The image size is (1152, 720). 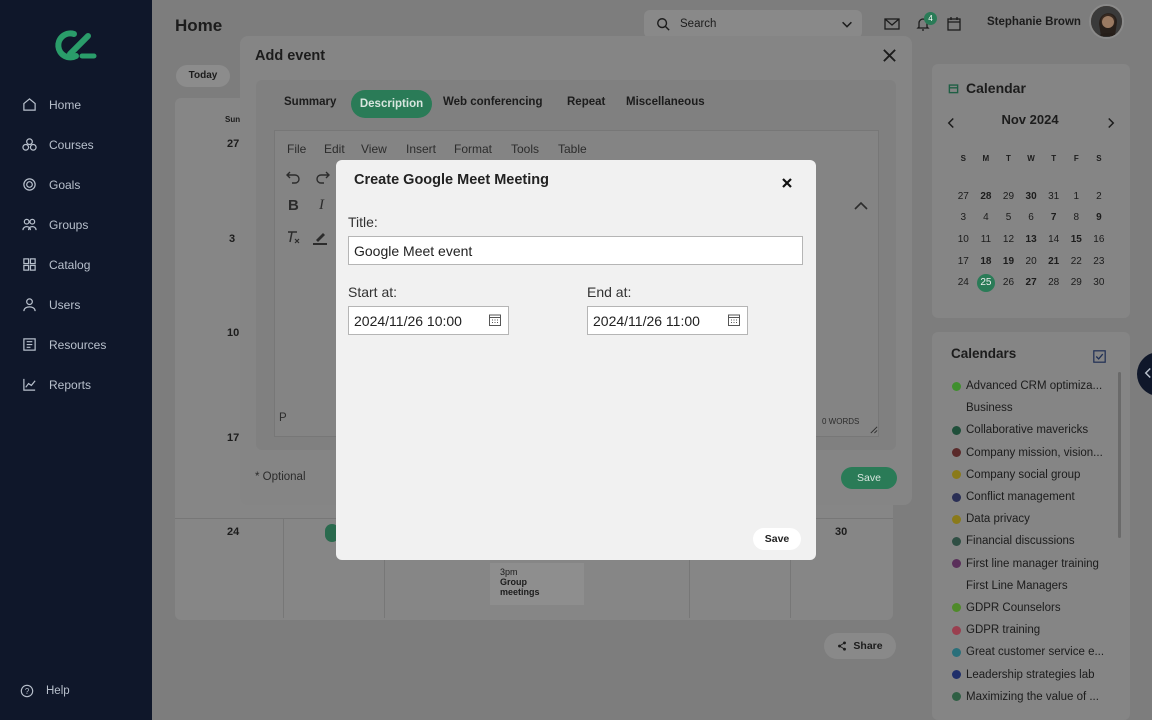 What do you see at coordinates (1076, 196) in the screenshot?
I see `day-cell: 1` at bounding box center [1076, 196].